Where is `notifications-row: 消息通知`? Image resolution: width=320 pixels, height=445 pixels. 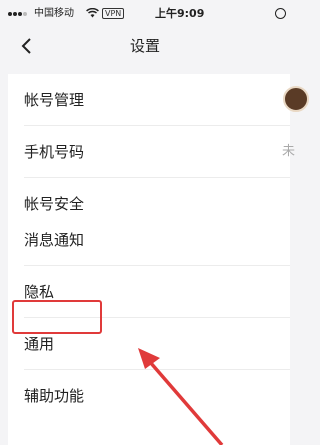 notifications-row: 消息通知 is located at coordinates (149, 240).